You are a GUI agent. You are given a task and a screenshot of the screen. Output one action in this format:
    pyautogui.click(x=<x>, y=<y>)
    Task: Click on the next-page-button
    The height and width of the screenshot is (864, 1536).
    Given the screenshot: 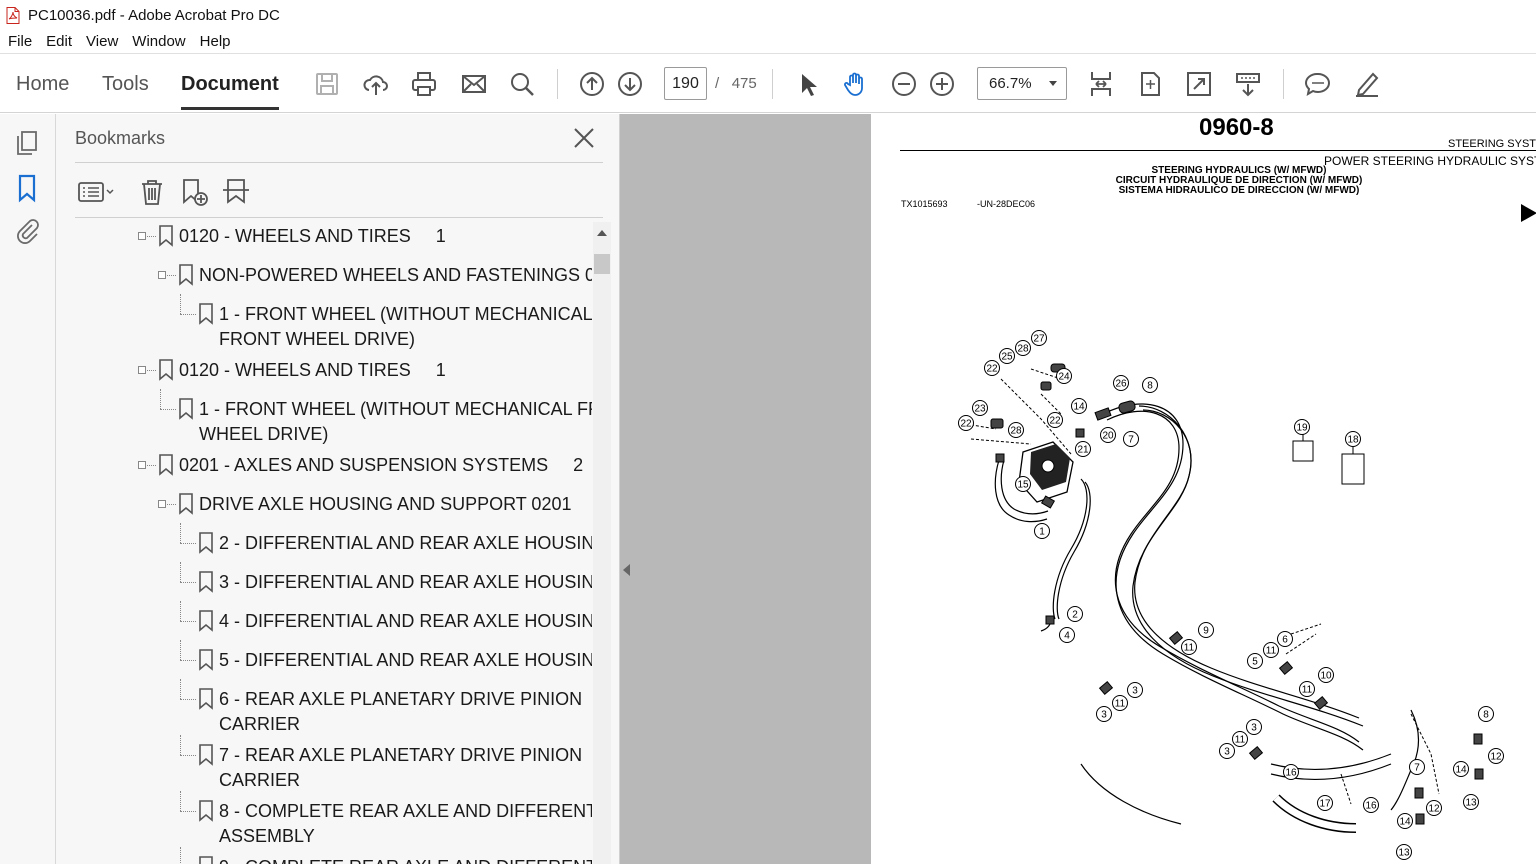 What is the action you would take?
    pyautogui.click(x=630, y=84)
    